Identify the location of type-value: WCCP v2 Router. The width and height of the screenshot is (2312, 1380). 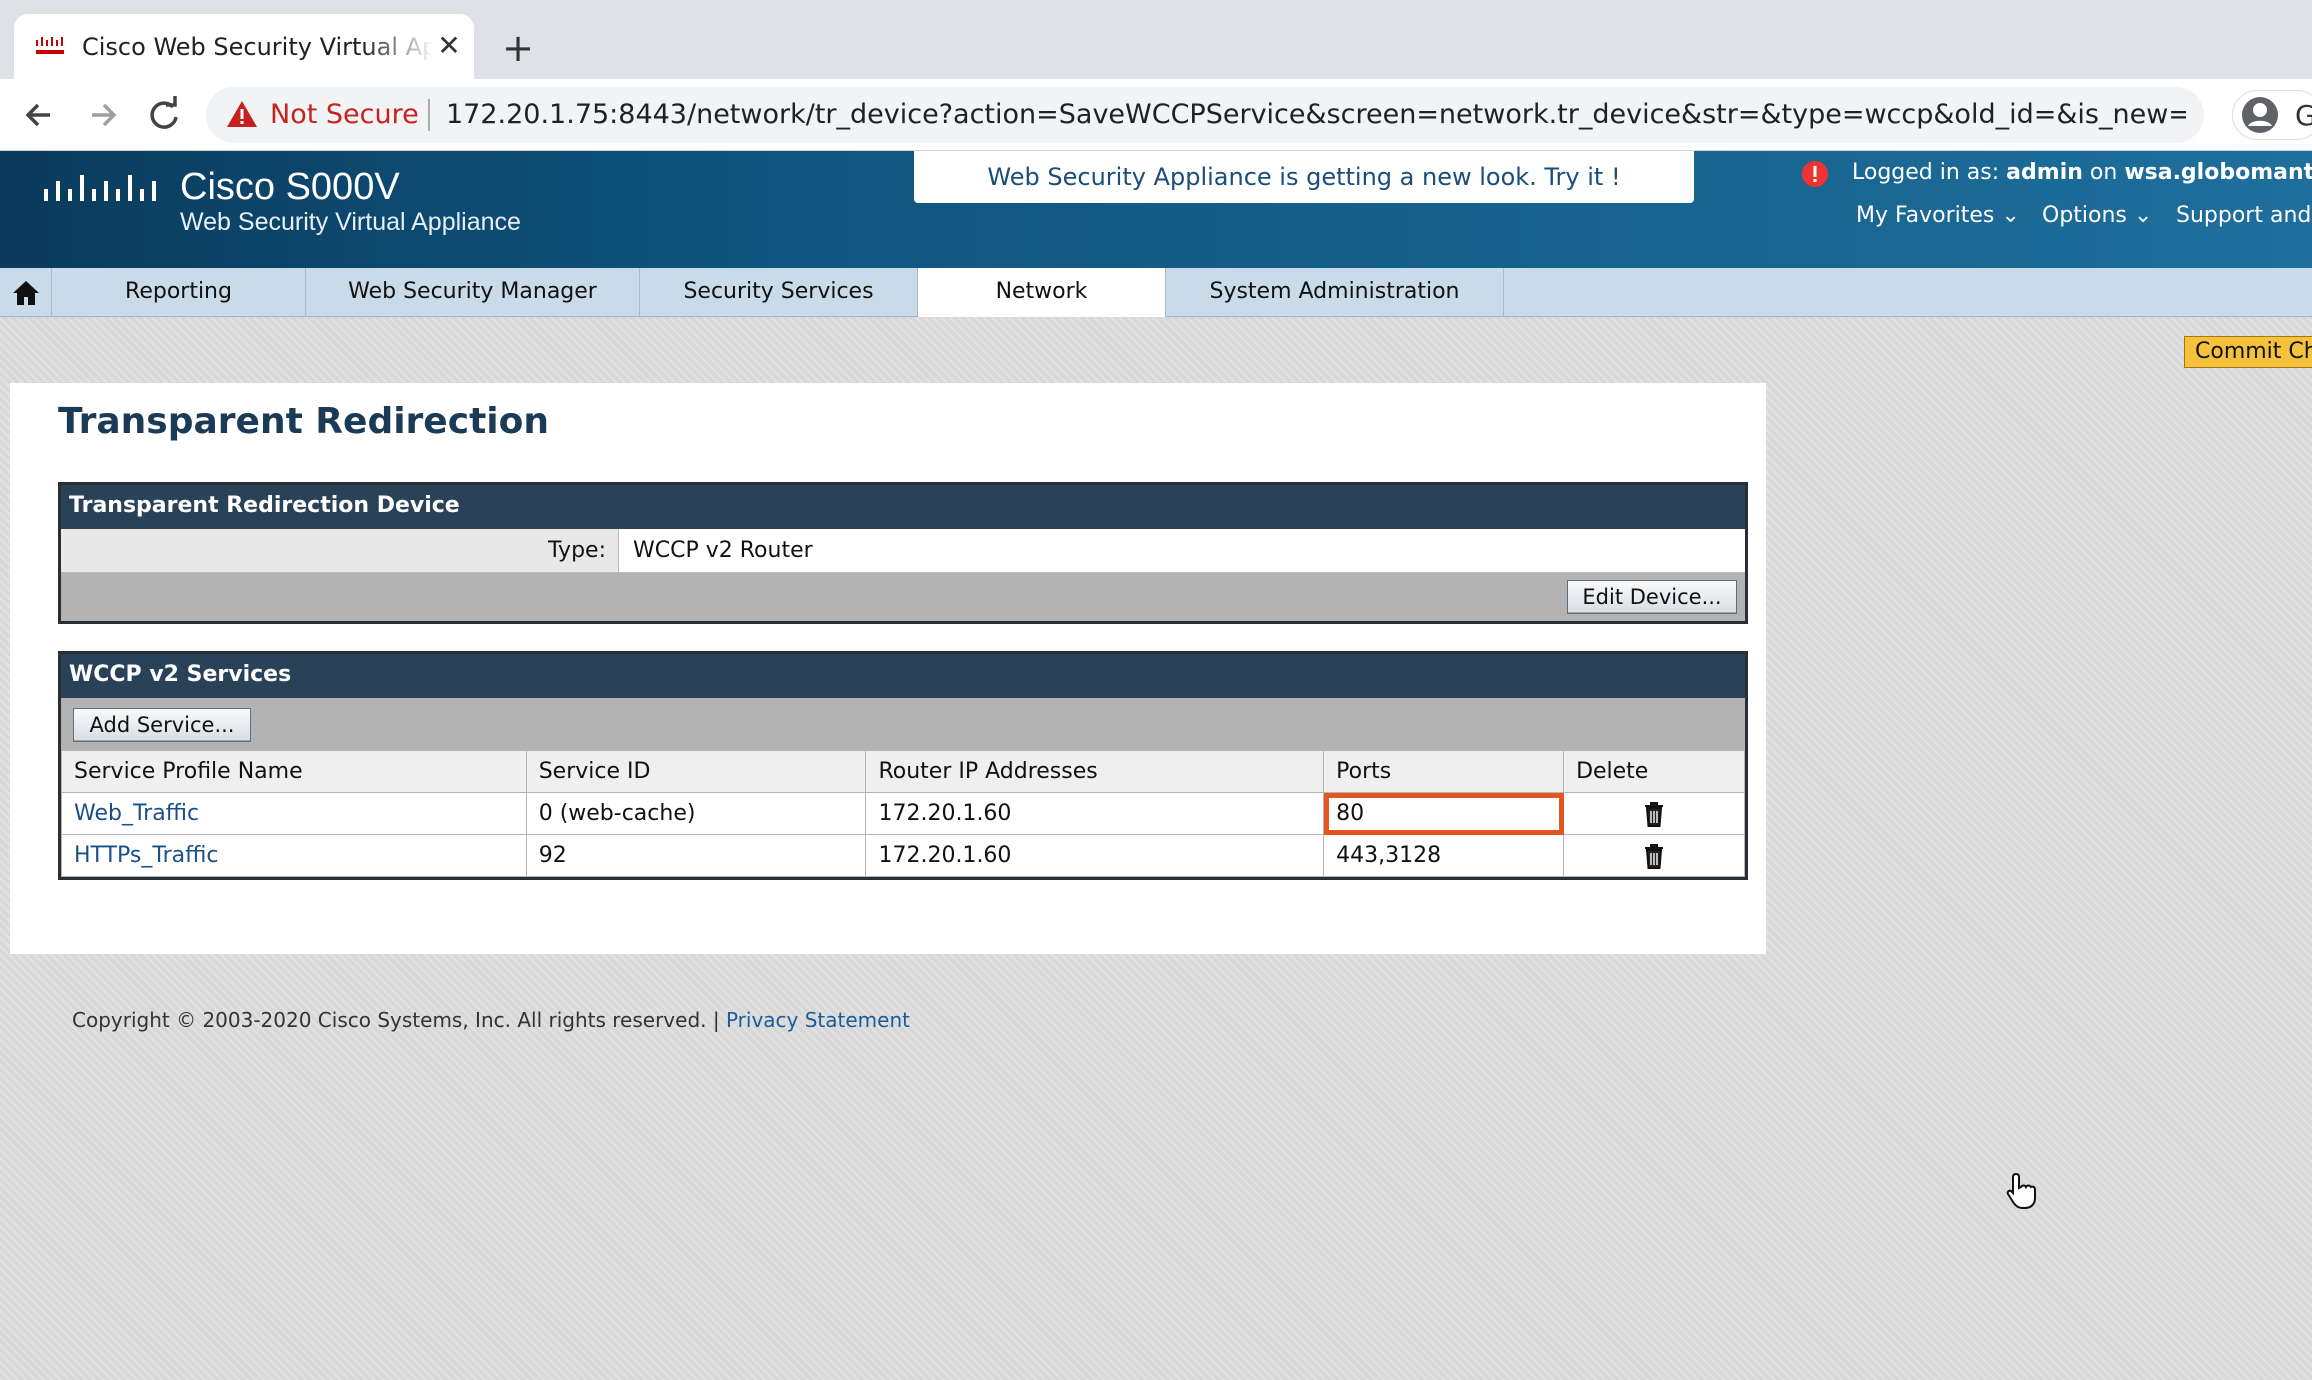
(723, 550).